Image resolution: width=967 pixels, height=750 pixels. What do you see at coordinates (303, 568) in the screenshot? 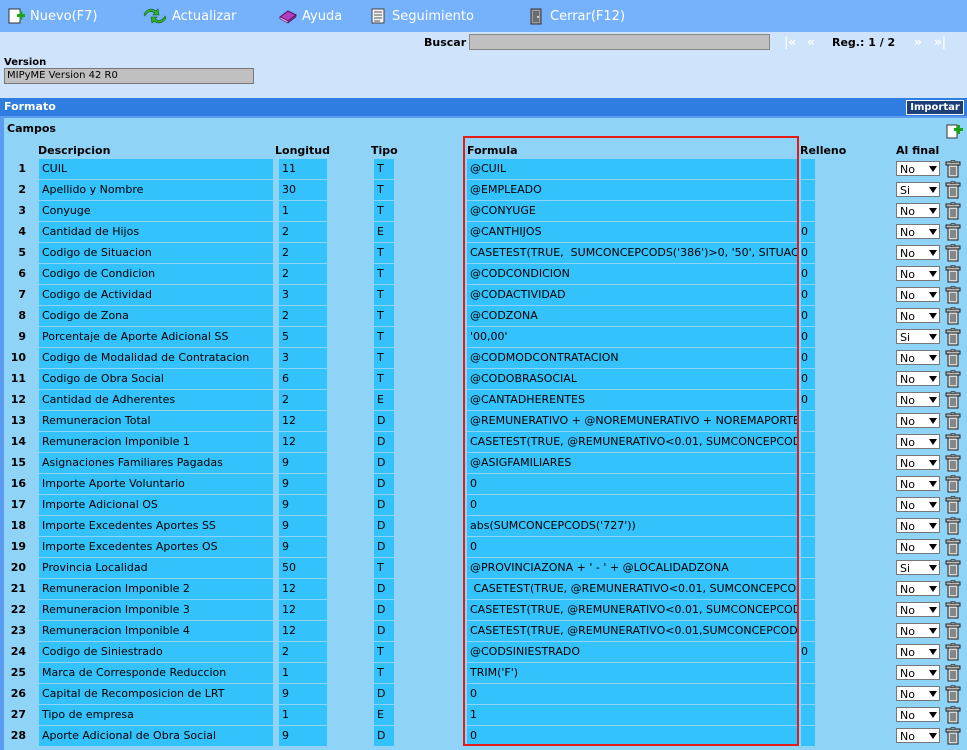
I see `longitud-field: 50` at bounding box center [303, 568].